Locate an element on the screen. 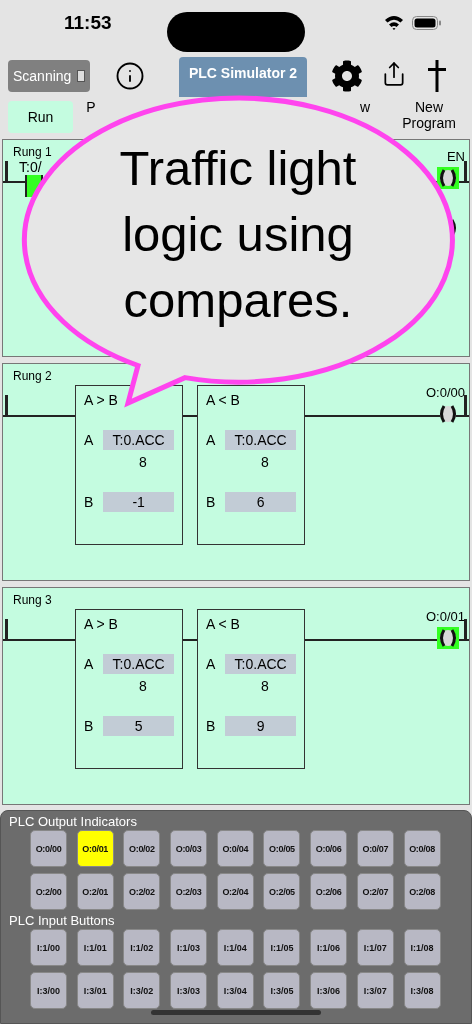  output-indicator: O:0/08 is located at coordinates (422, 848).